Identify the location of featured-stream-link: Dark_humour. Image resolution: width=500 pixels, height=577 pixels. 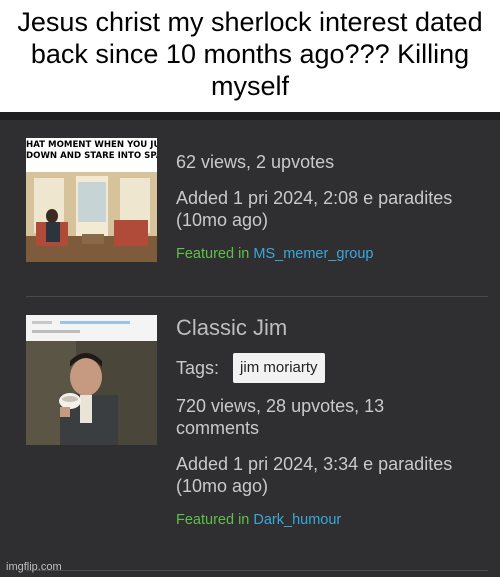
(297, 520).